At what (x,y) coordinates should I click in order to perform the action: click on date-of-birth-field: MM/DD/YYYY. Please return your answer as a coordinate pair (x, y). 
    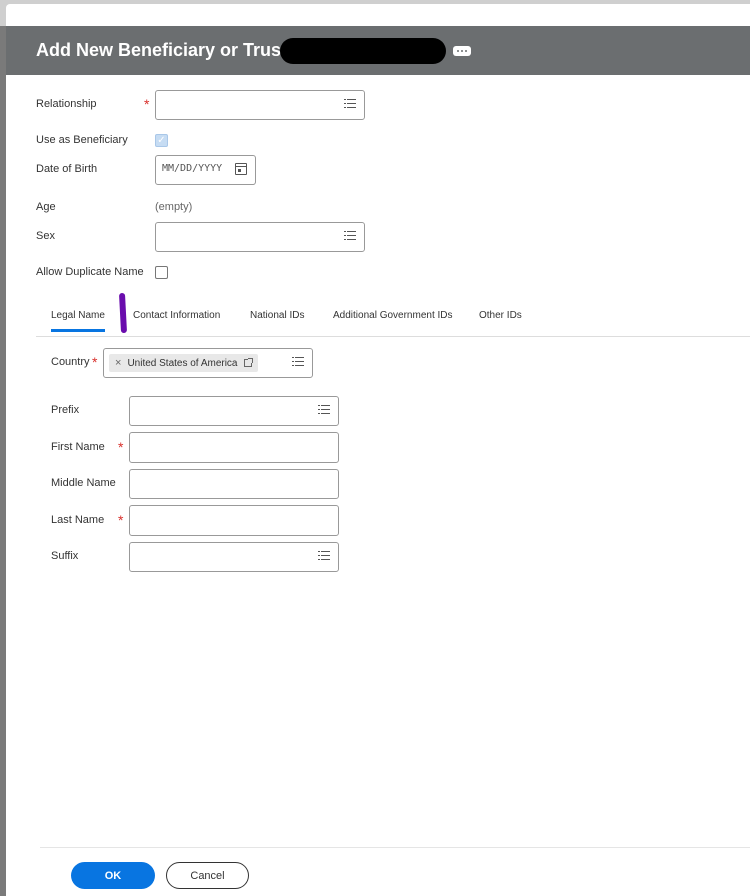
    Looking at the image, I should click on (205, 170).